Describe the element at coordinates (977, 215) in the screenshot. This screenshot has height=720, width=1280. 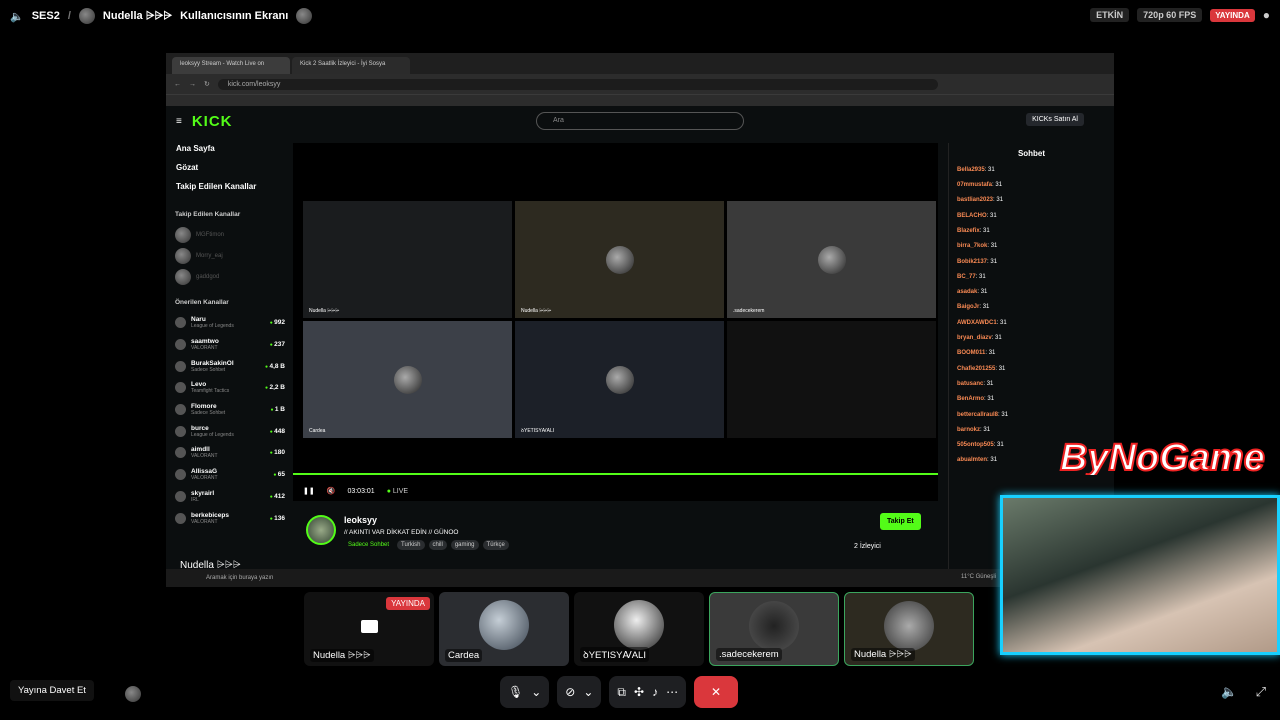
I see `chat-message: BELACHO: 31` at that location.